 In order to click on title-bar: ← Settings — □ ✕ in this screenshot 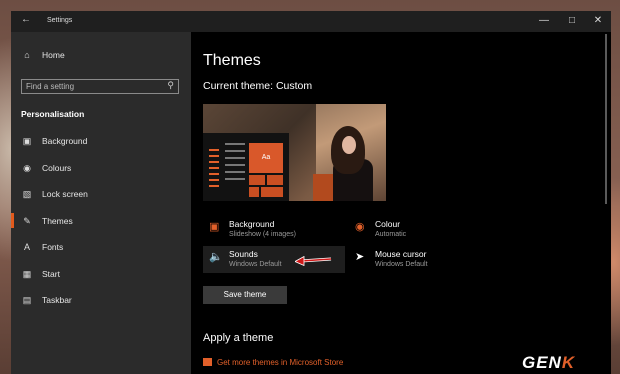, I will do `click(311, 21)`.